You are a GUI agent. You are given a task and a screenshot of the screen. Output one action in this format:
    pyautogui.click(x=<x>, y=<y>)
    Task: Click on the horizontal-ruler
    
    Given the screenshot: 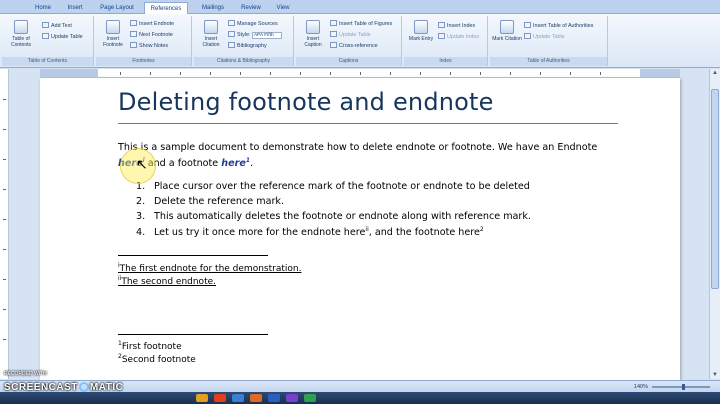 What is the action you would take?
    pyautogui.click(x=360, y=73)
    